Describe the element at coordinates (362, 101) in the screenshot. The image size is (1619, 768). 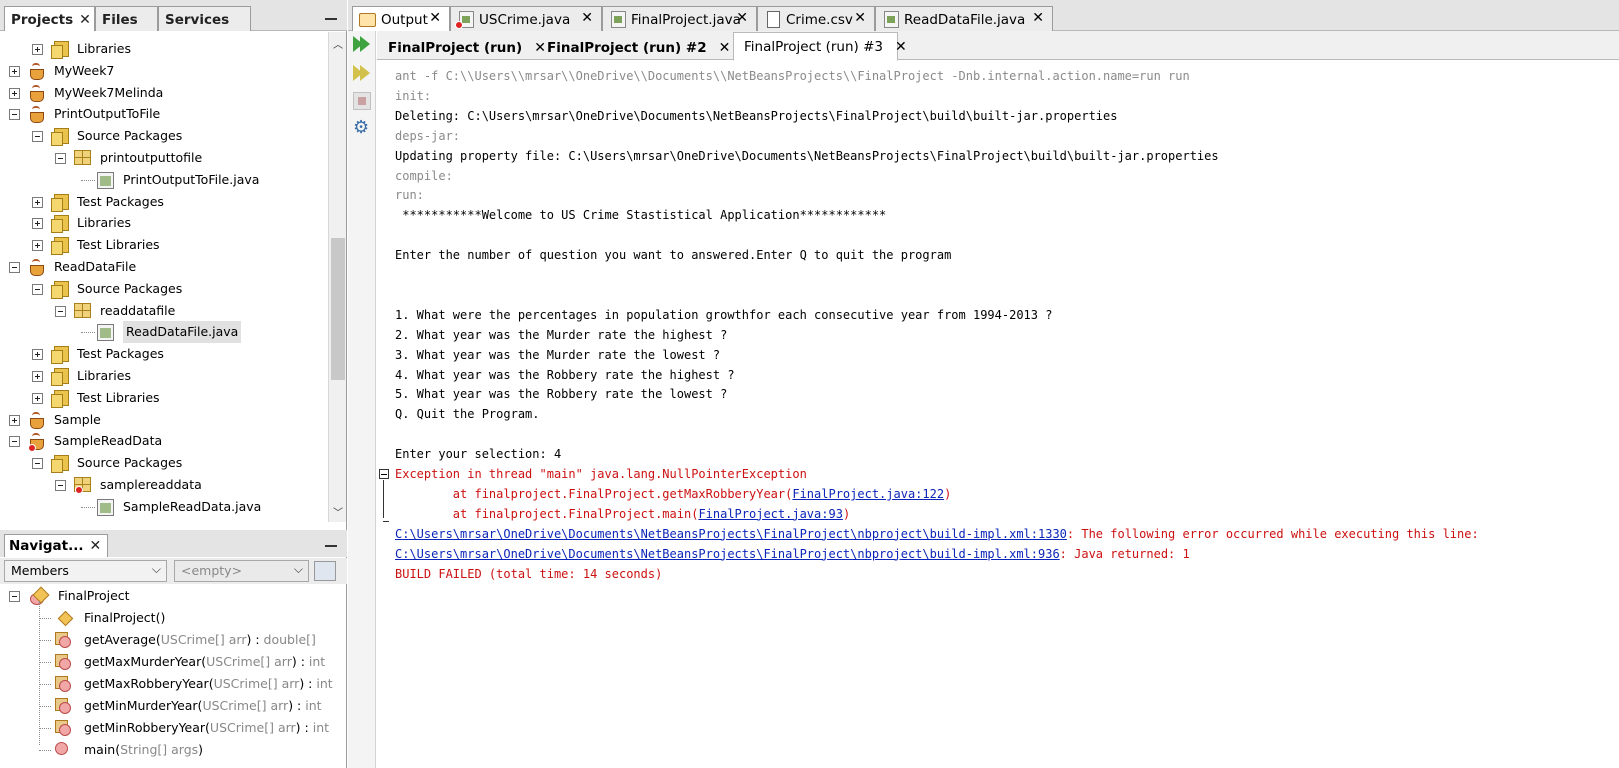
I see `stop-icon` at that location.